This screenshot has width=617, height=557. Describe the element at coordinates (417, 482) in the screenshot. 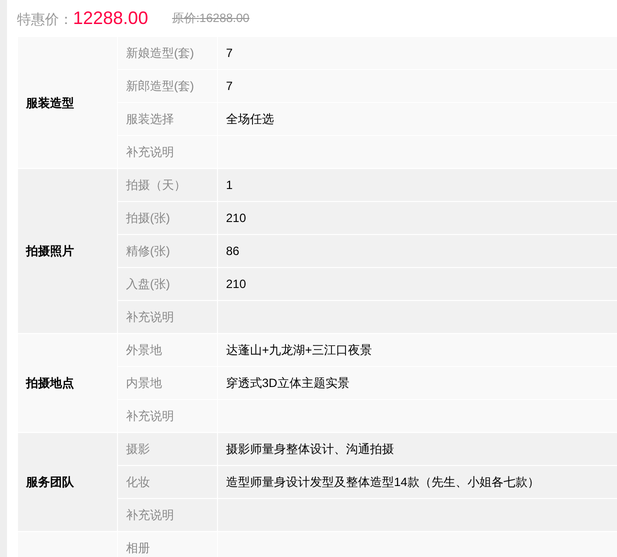

I see `value-cell: 造型师量身设计发型及整体造型14款（先生、小姐各七款）` at that location.